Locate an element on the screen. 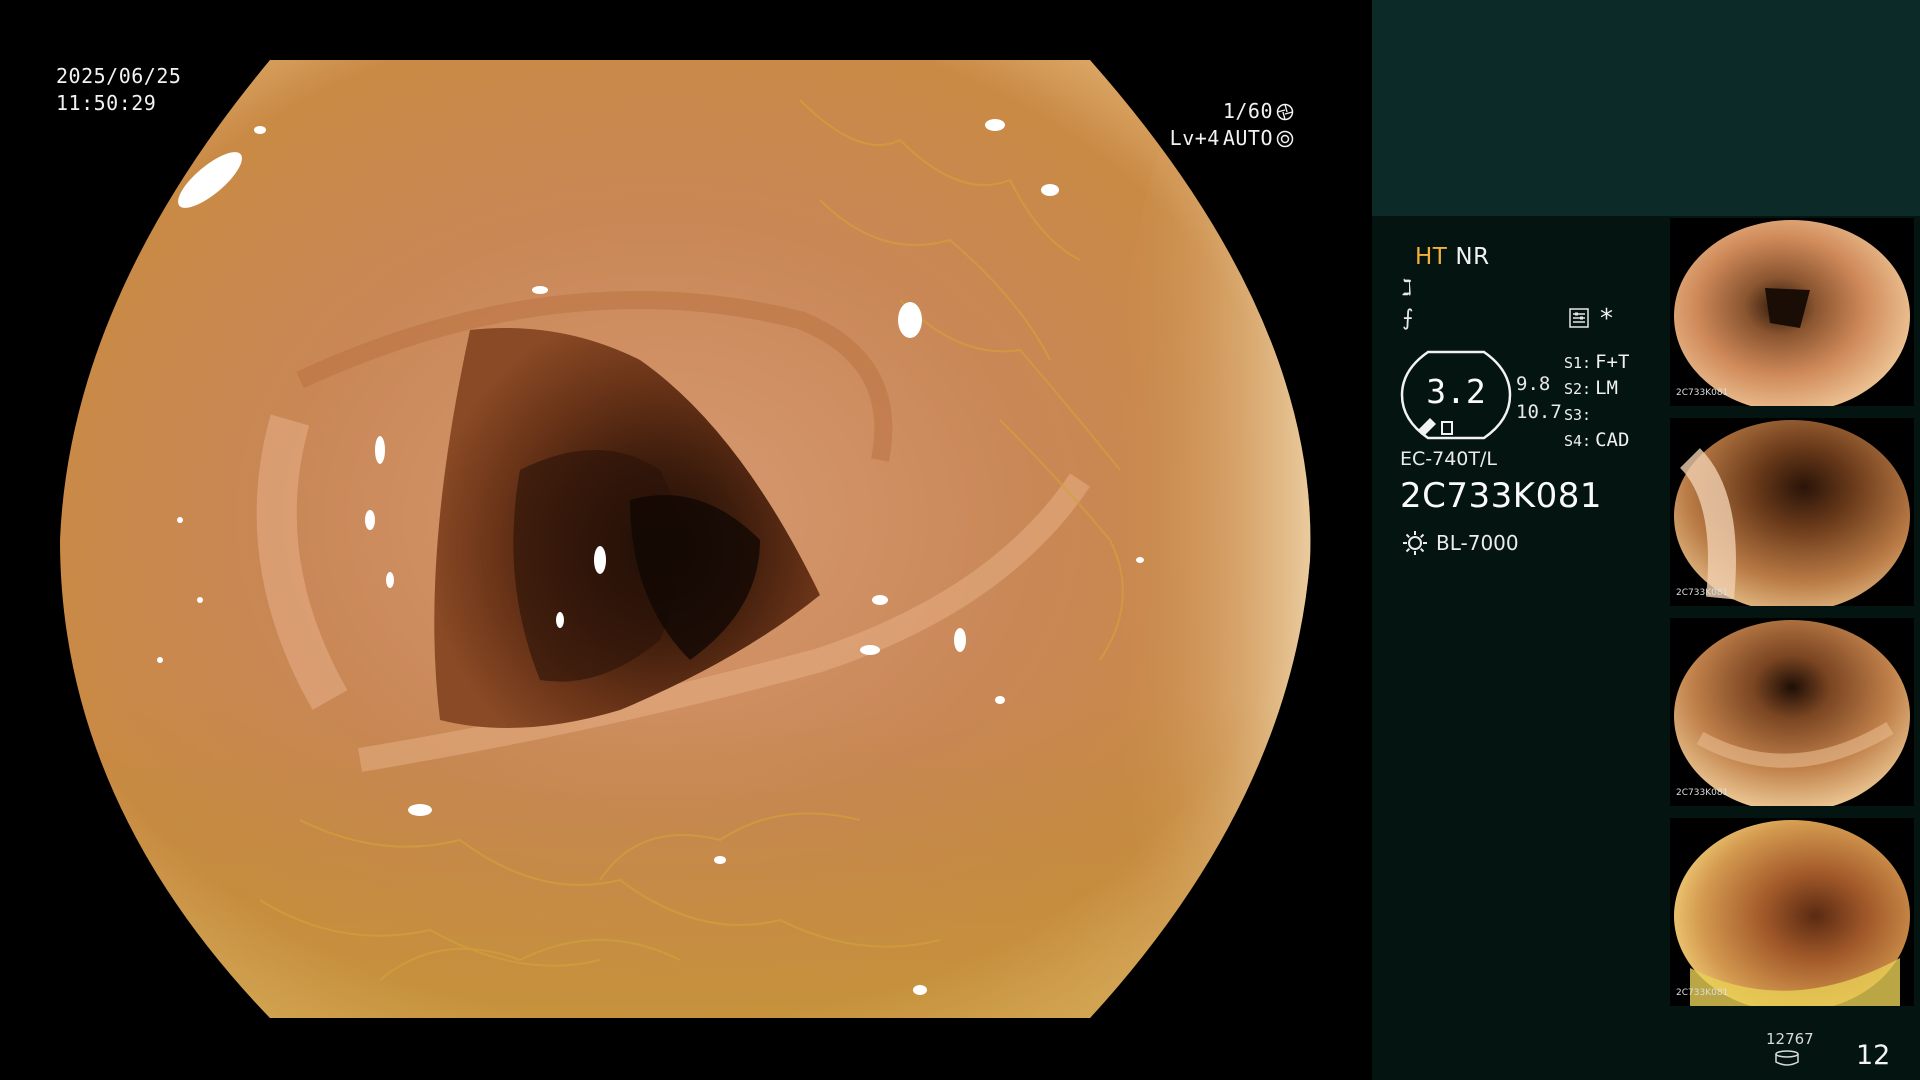  scope-model: EC-740T/L is located at coordinates (1448, 459).